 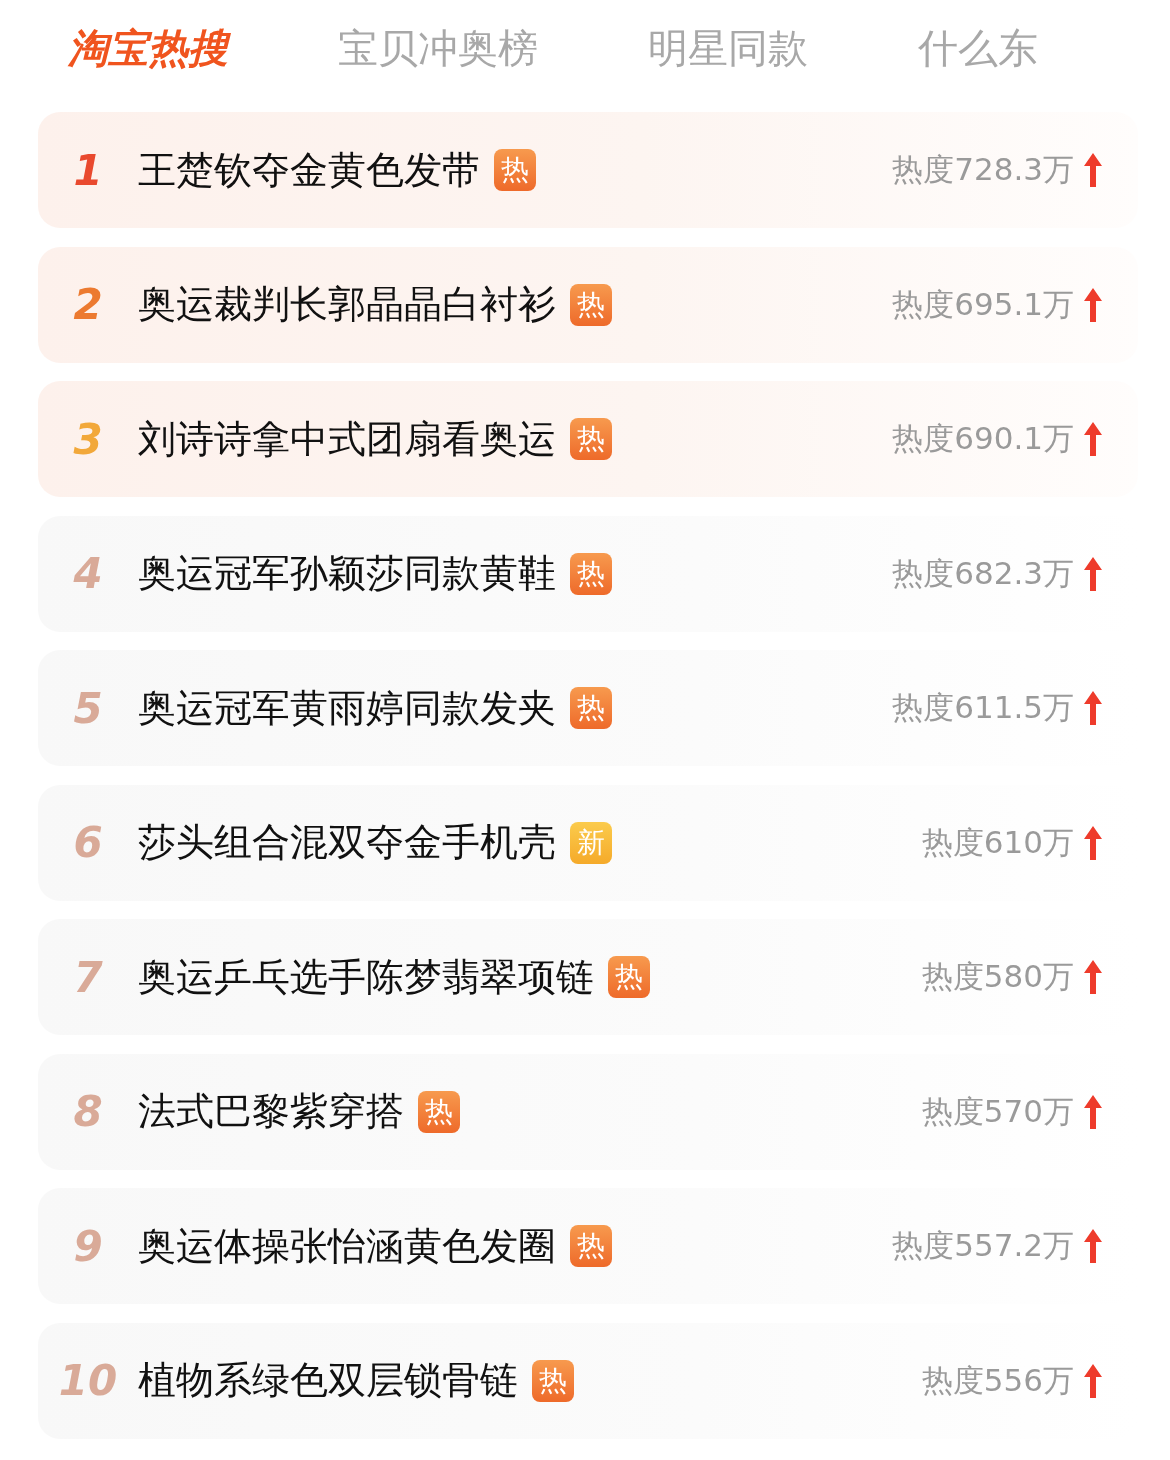 I want to click on rank-number: 5, so click(x=88, y=708).